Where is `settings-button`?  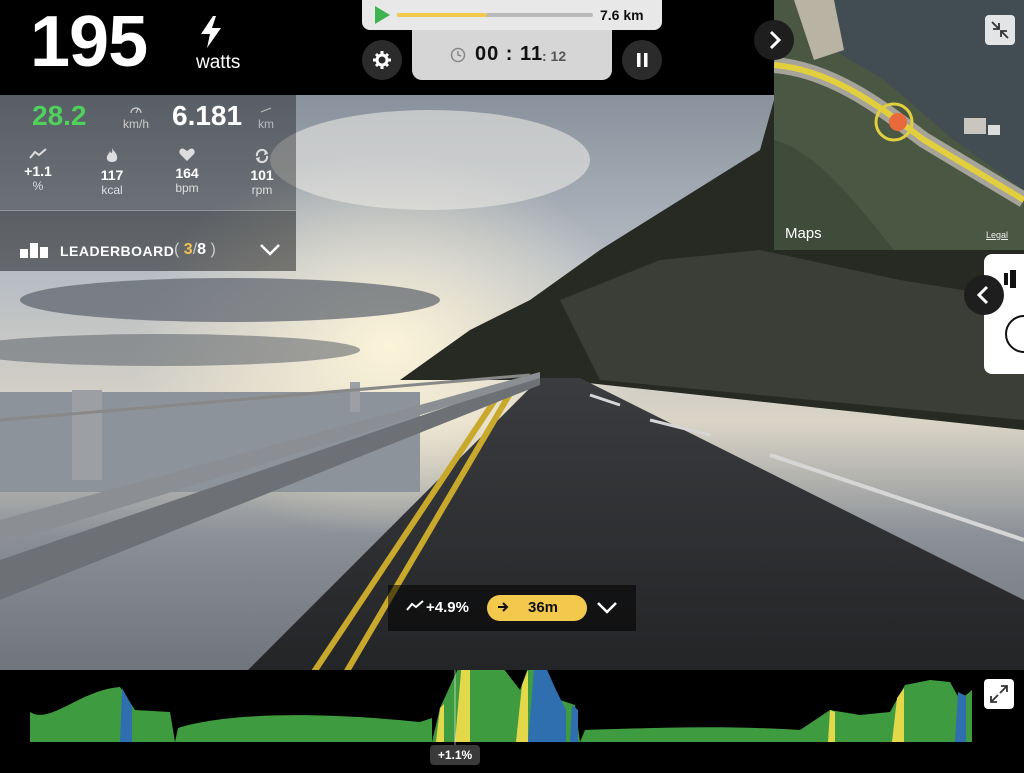 settings-button is located at coordinates (382, 60).